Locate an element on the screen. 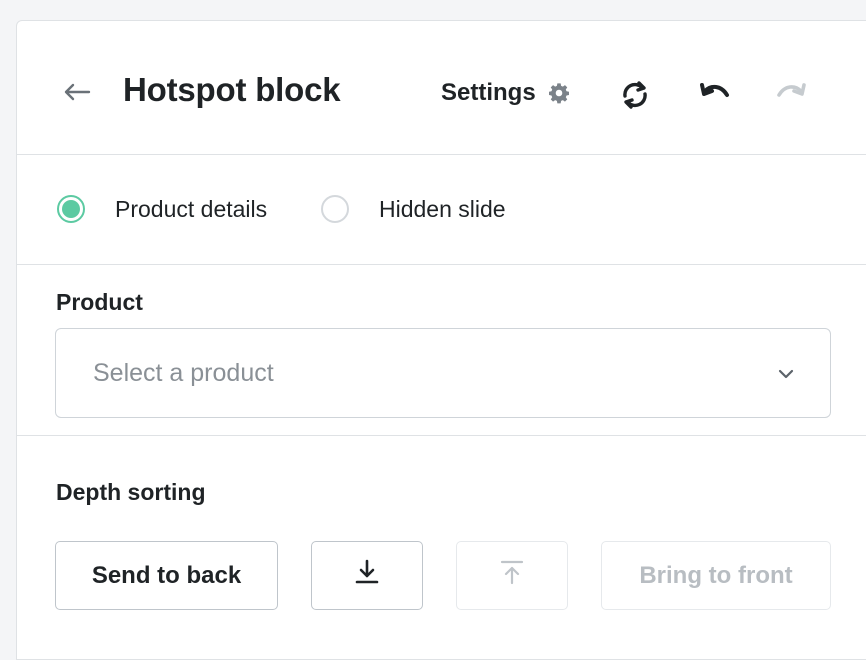  undo-icon is located at coordinates (715, 95).